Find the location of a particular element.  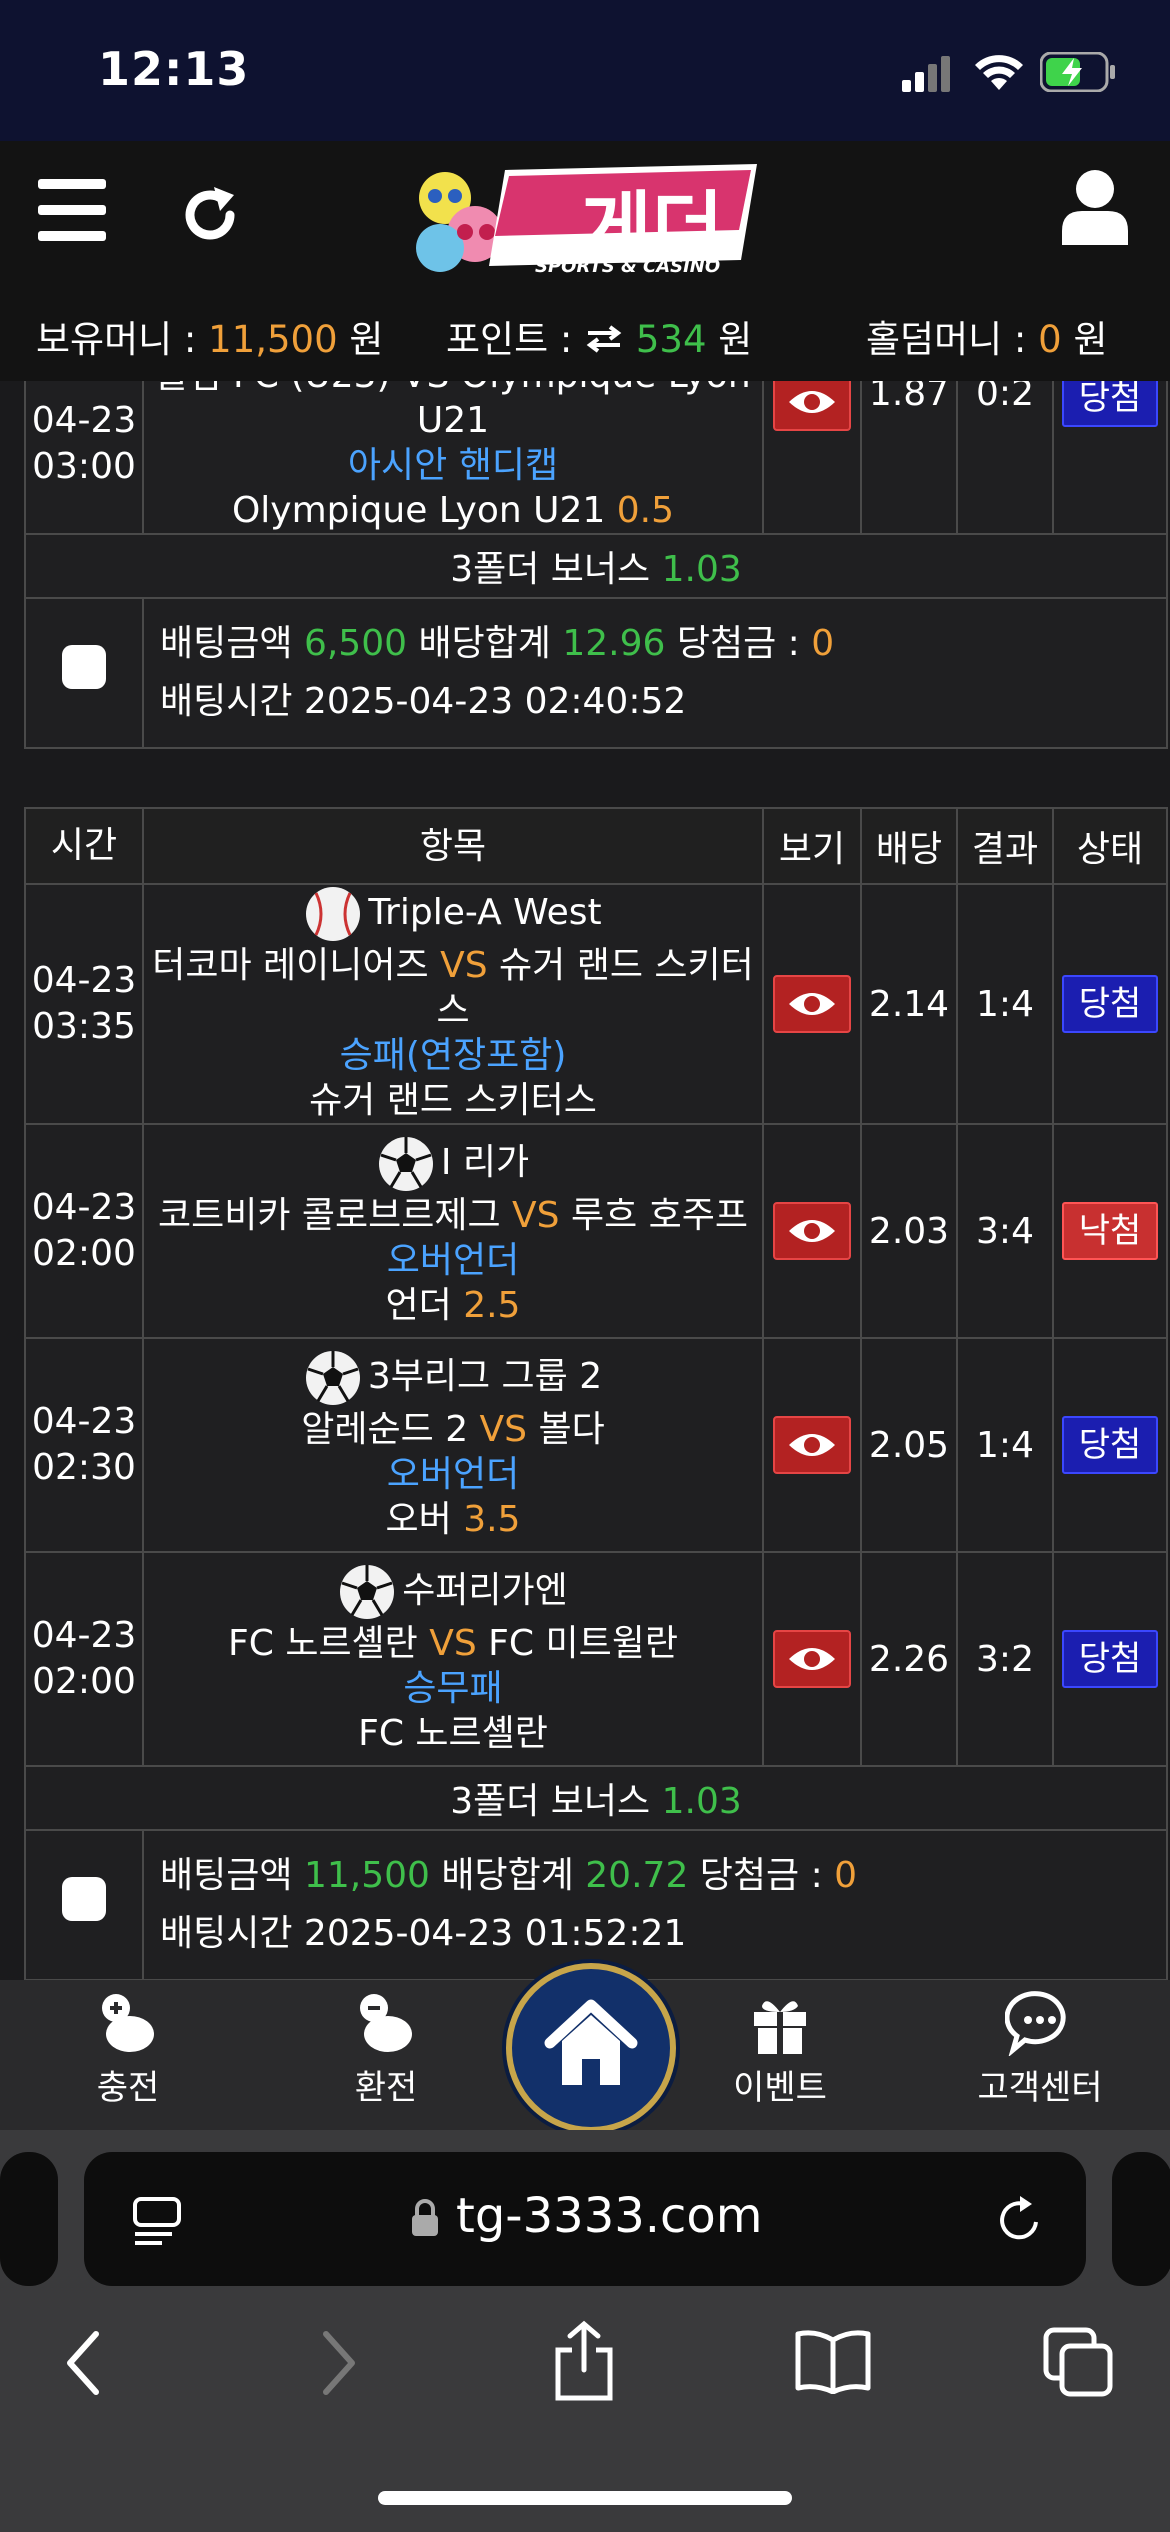

reload-icon is located at coordinates (1019, 2220).